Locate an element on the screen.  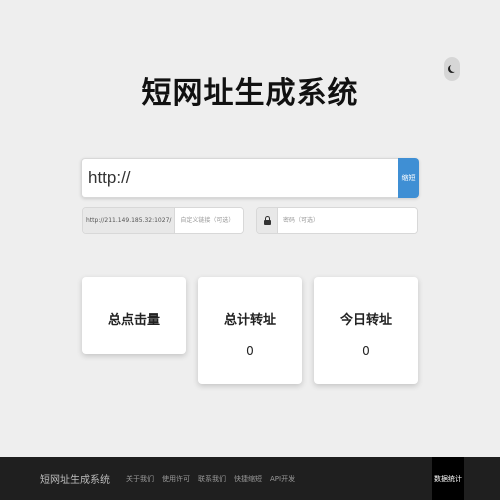
lock-icon is located at coordinates (267, 220).